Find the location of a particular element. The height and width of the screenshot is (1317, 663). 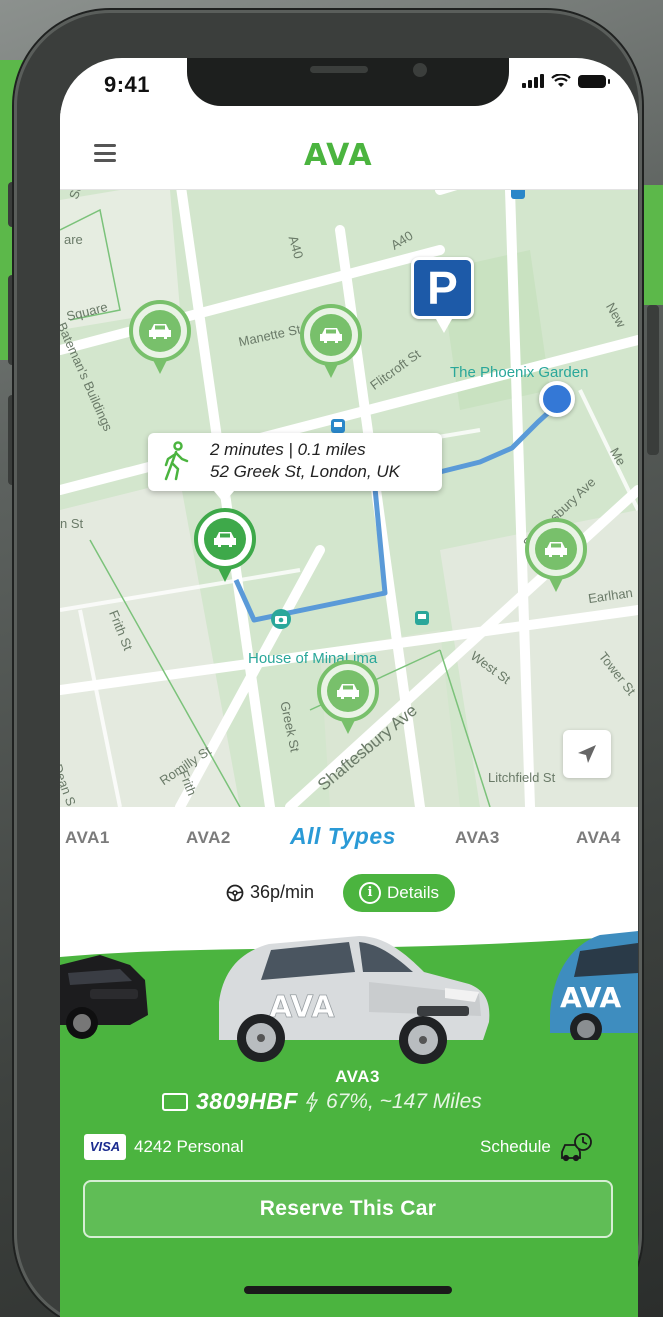

details-label: Details is located at coordinates (413, 892).